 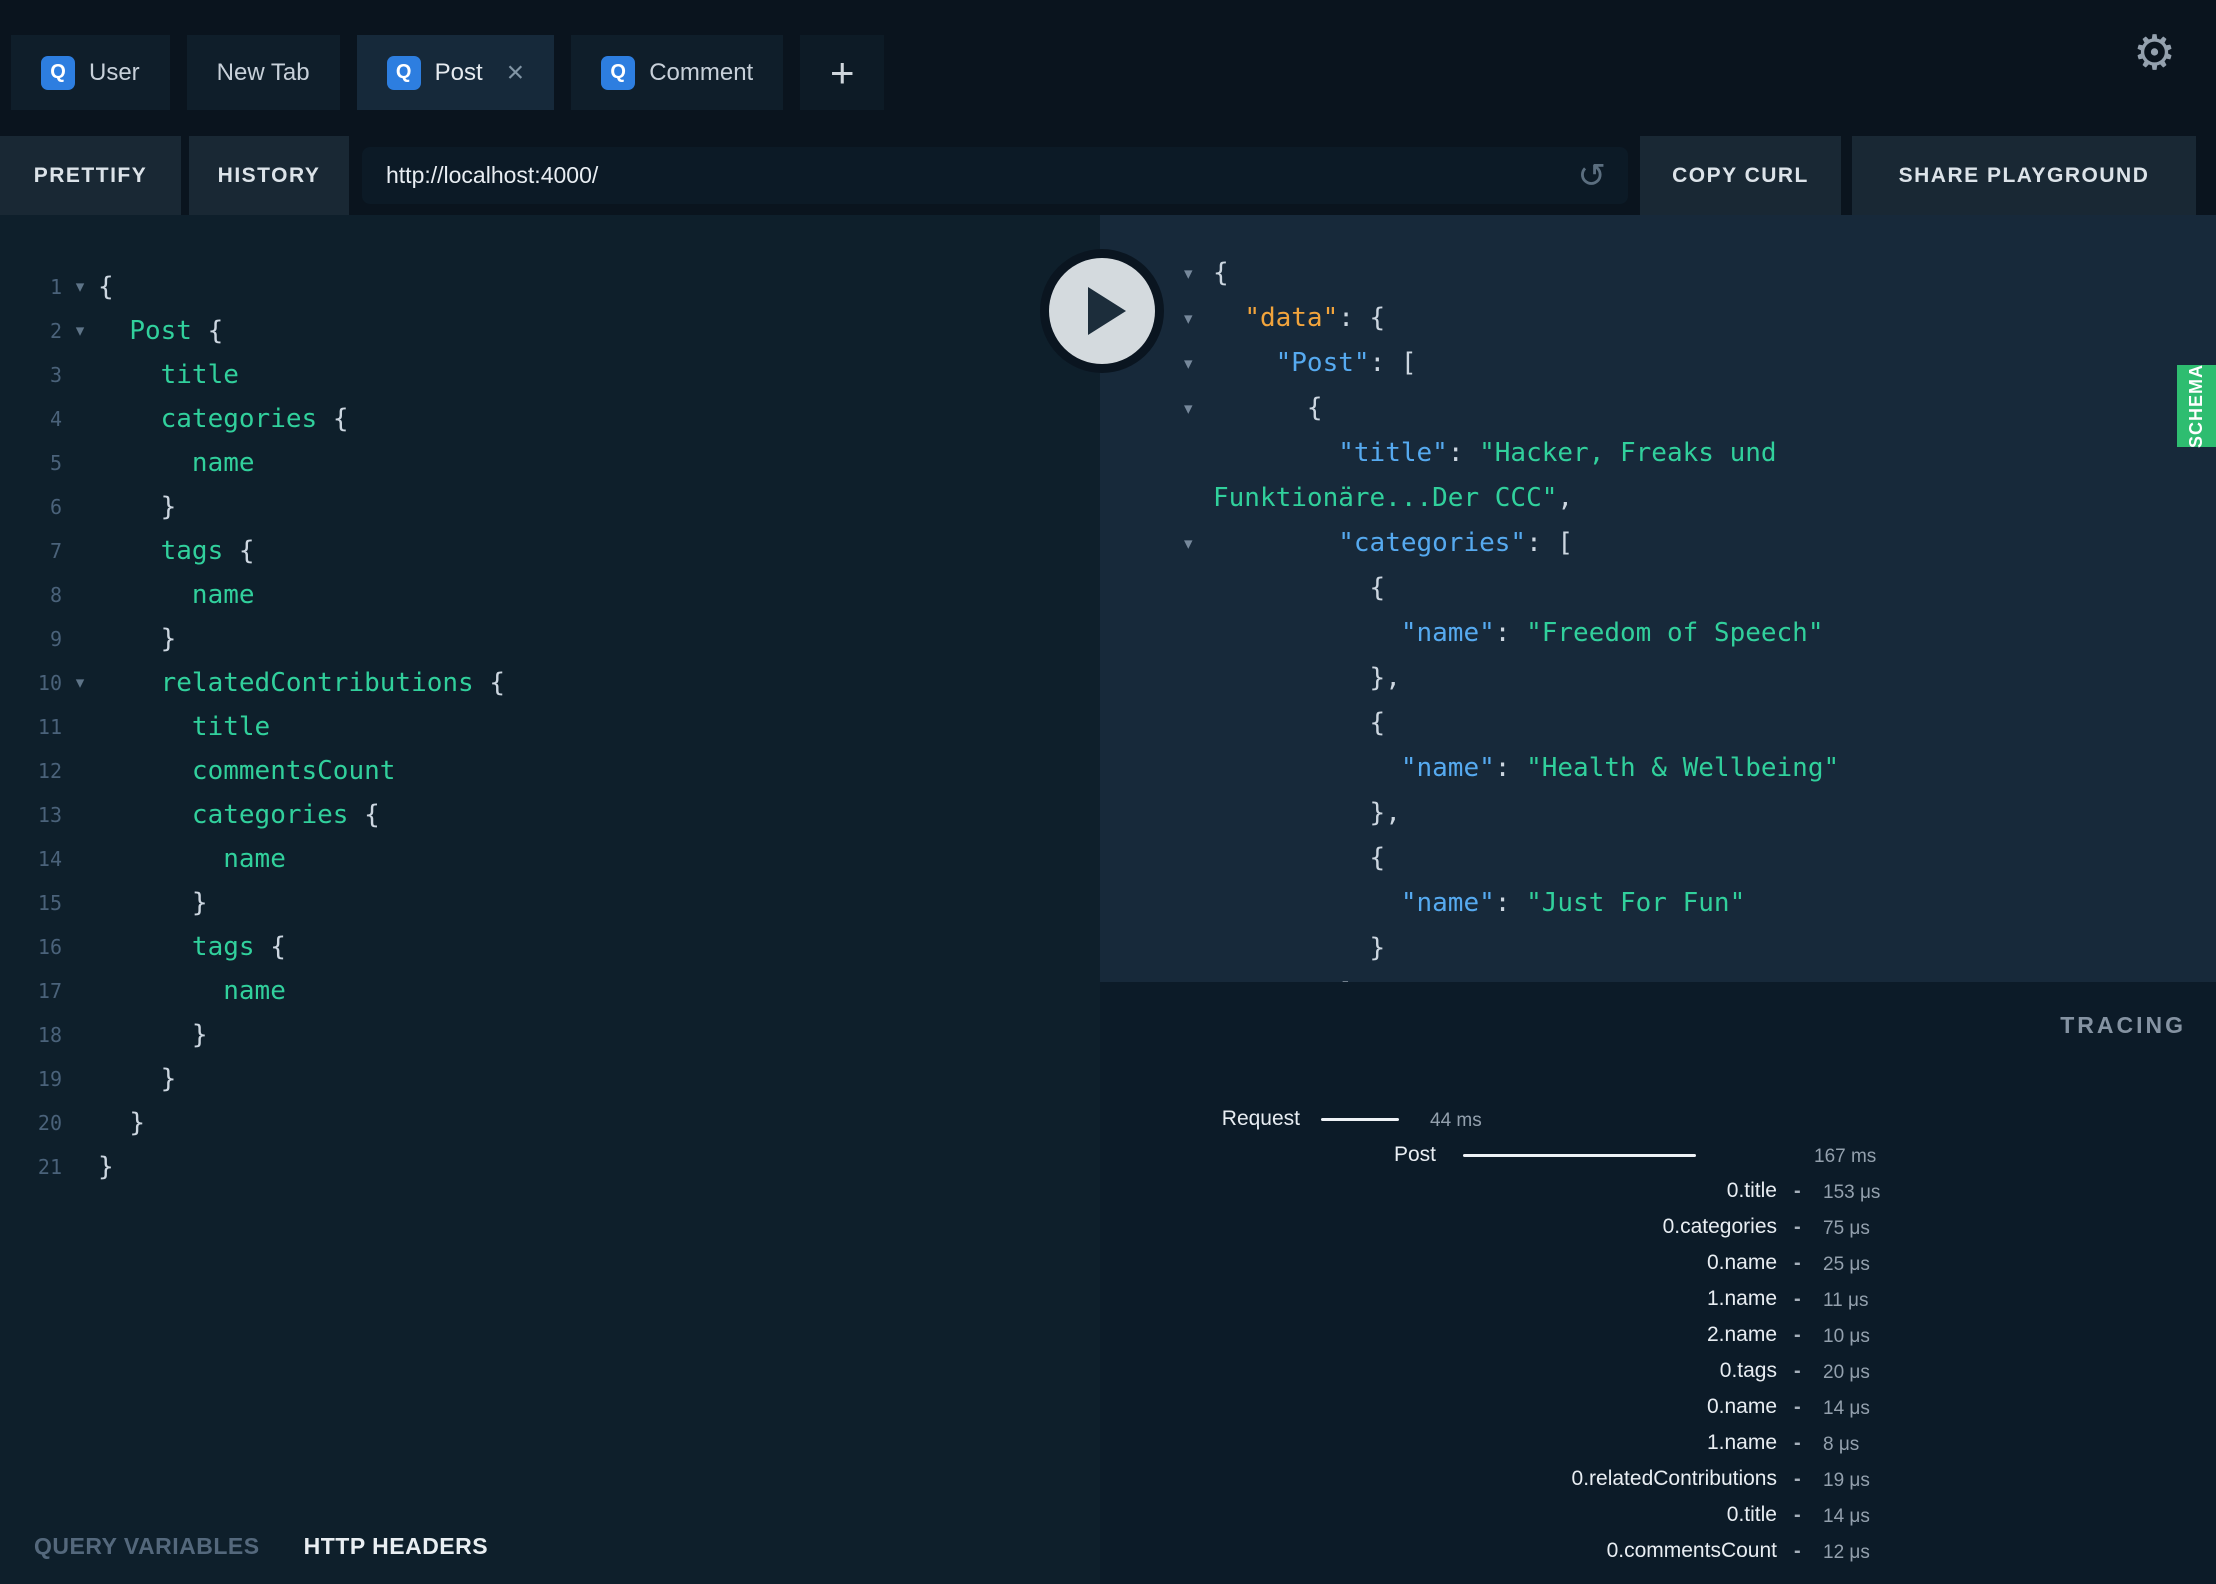 I want to click on tab-user: Q User, so click(x=90, y=72).